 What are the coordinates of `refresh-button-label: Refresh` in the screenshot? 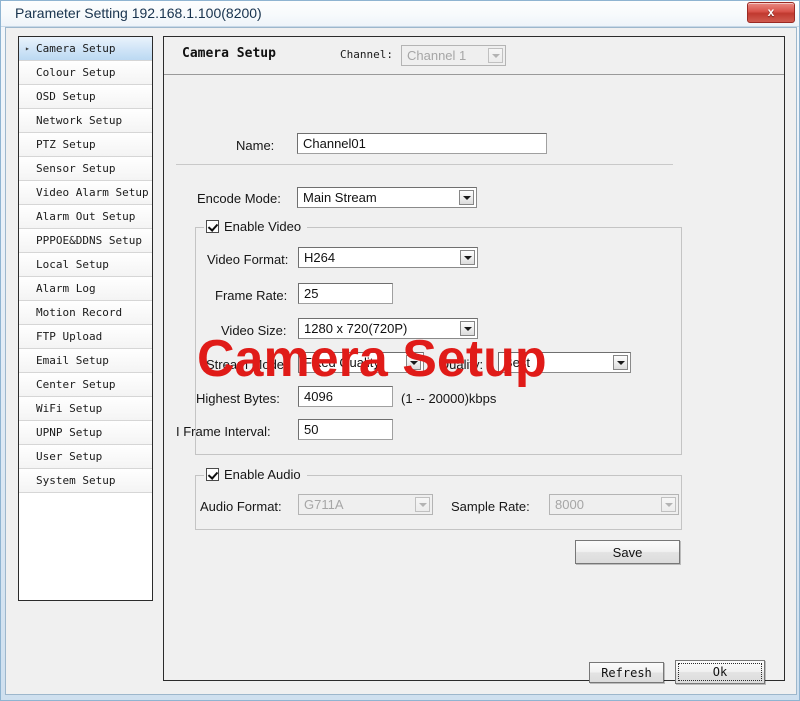 It's located at (626, 673).